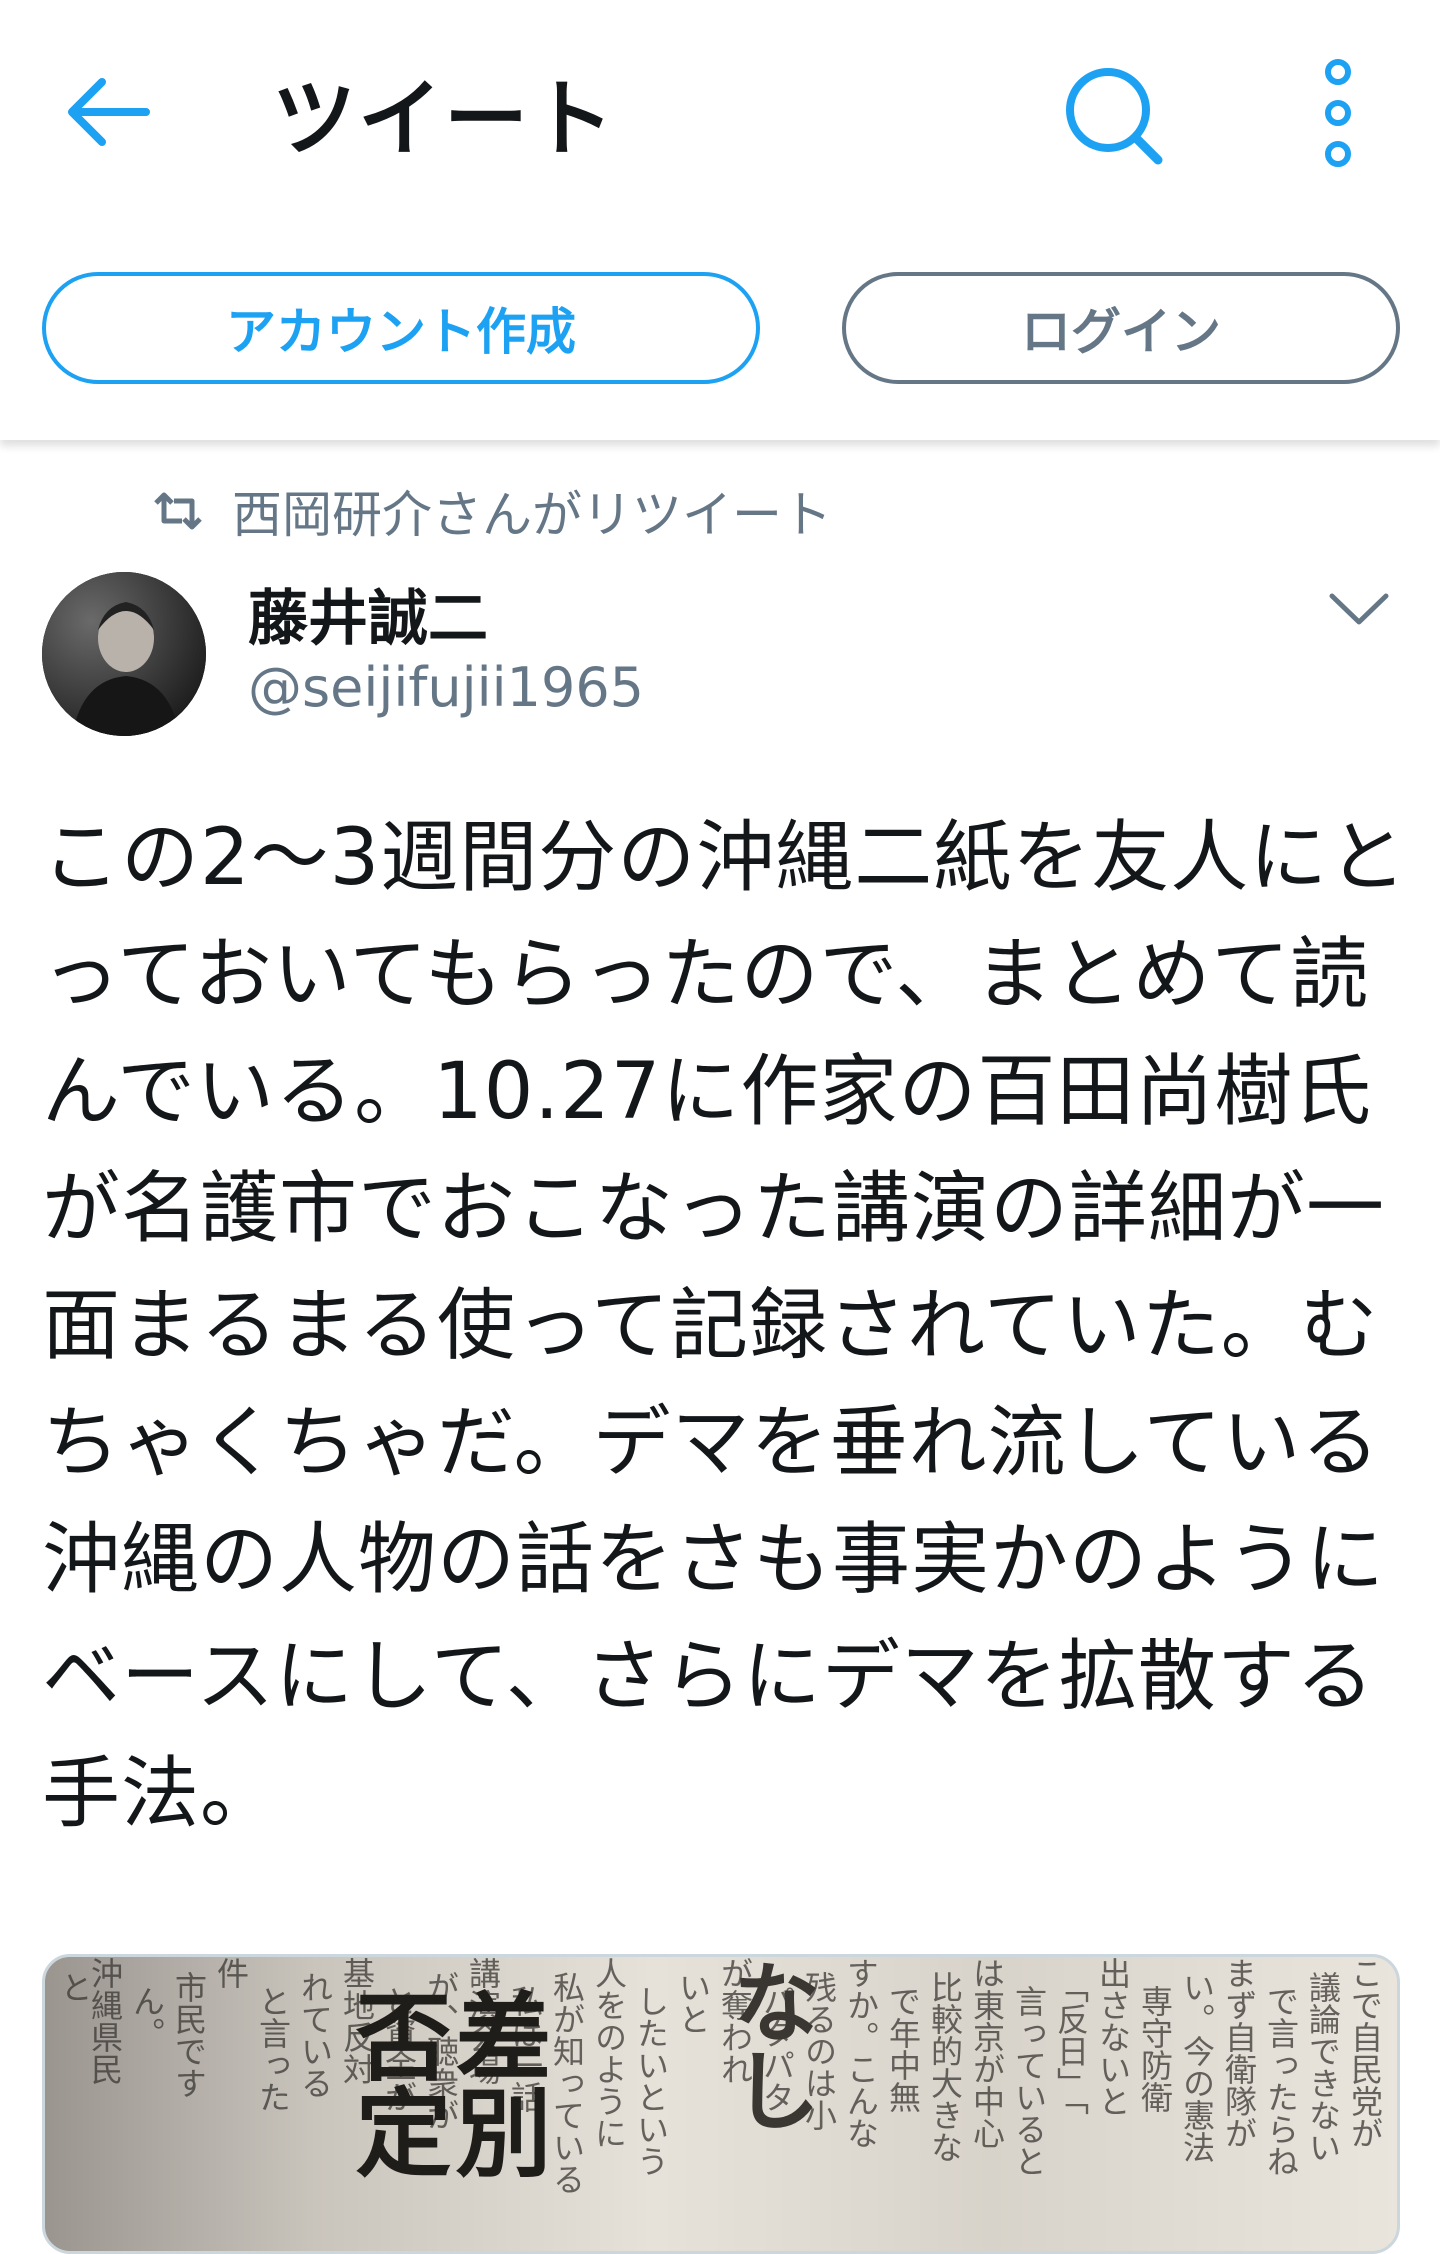 The image size is (1440, 2254). What do you see at coordinates (1281, 2081) in the screenshot?
I see `newspaper-column-text: で言ったらね` at bounding box center [1281, 2081].